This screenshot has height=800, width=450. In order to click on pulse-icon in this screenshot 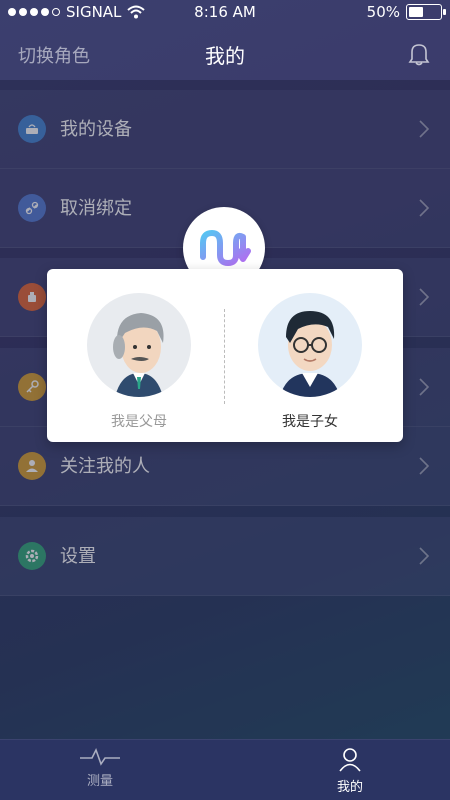, I will do `click(100, 756)`.